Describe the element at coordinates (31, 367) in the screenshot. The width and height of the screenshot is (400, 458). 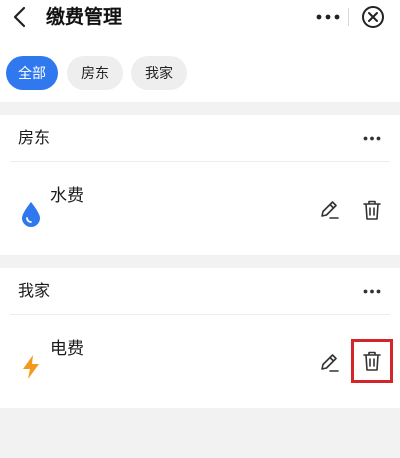
I see `lightning-icon` at that location.